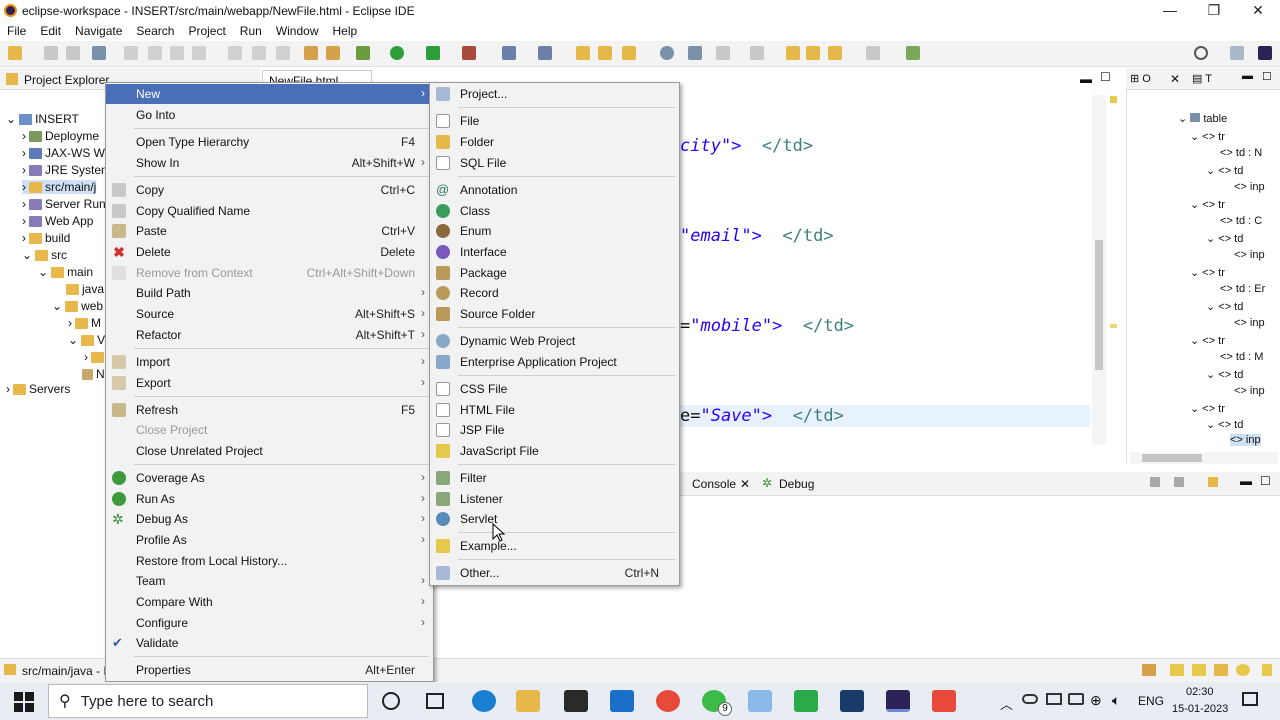 The height and width of the screenshot is (720, 1280). Describe the element at coordinates (283, 53) in the screenshot. I see `step-return-icon` at that location.